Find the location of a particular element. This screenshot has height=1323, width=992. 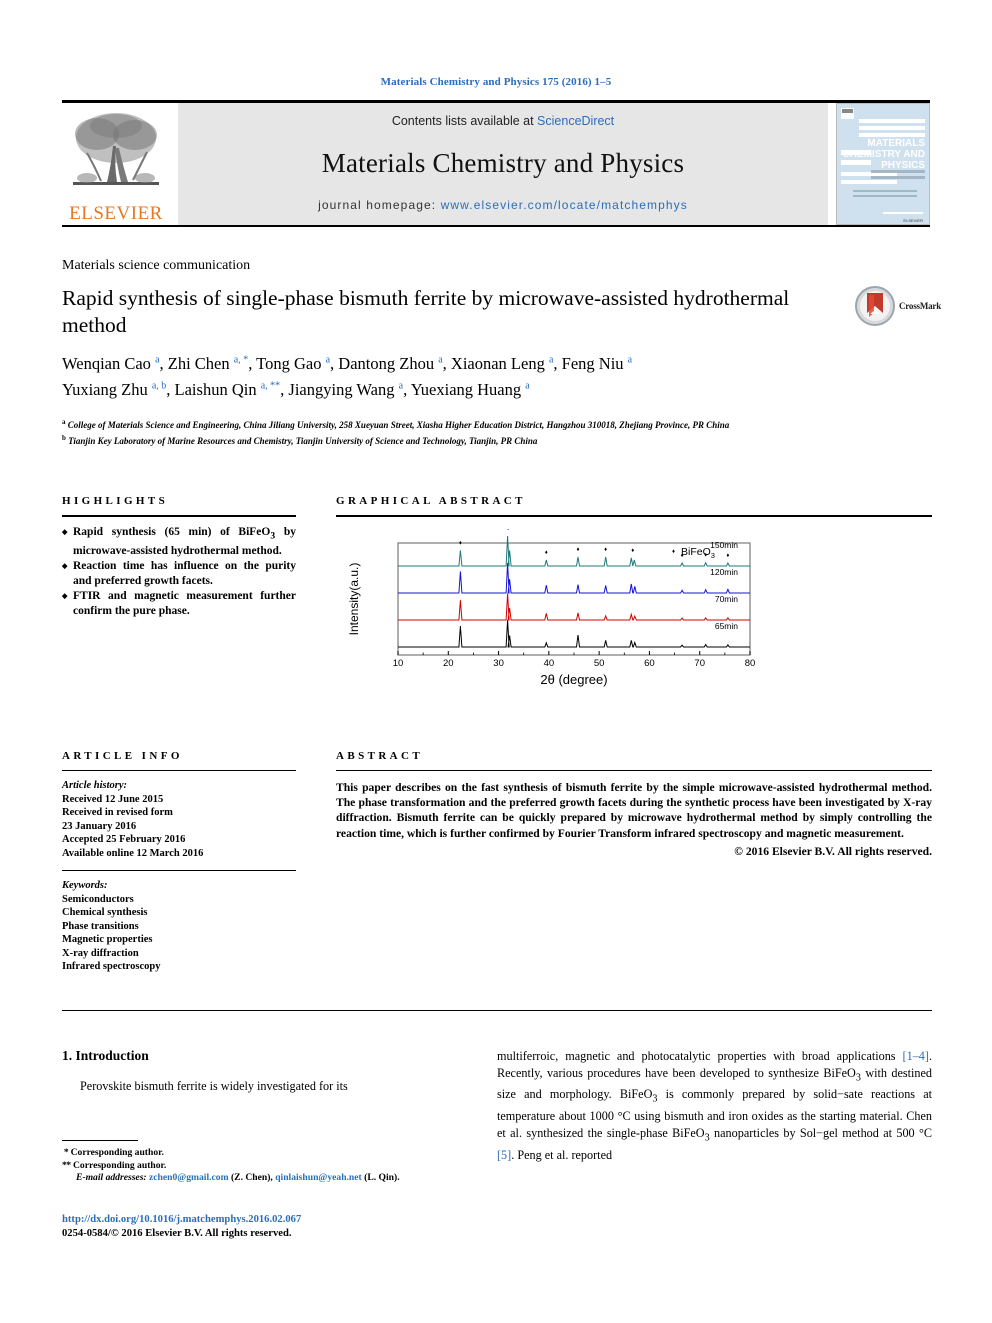

elsevier-logo: ELSEVIER is located at coordinates (116, 164).